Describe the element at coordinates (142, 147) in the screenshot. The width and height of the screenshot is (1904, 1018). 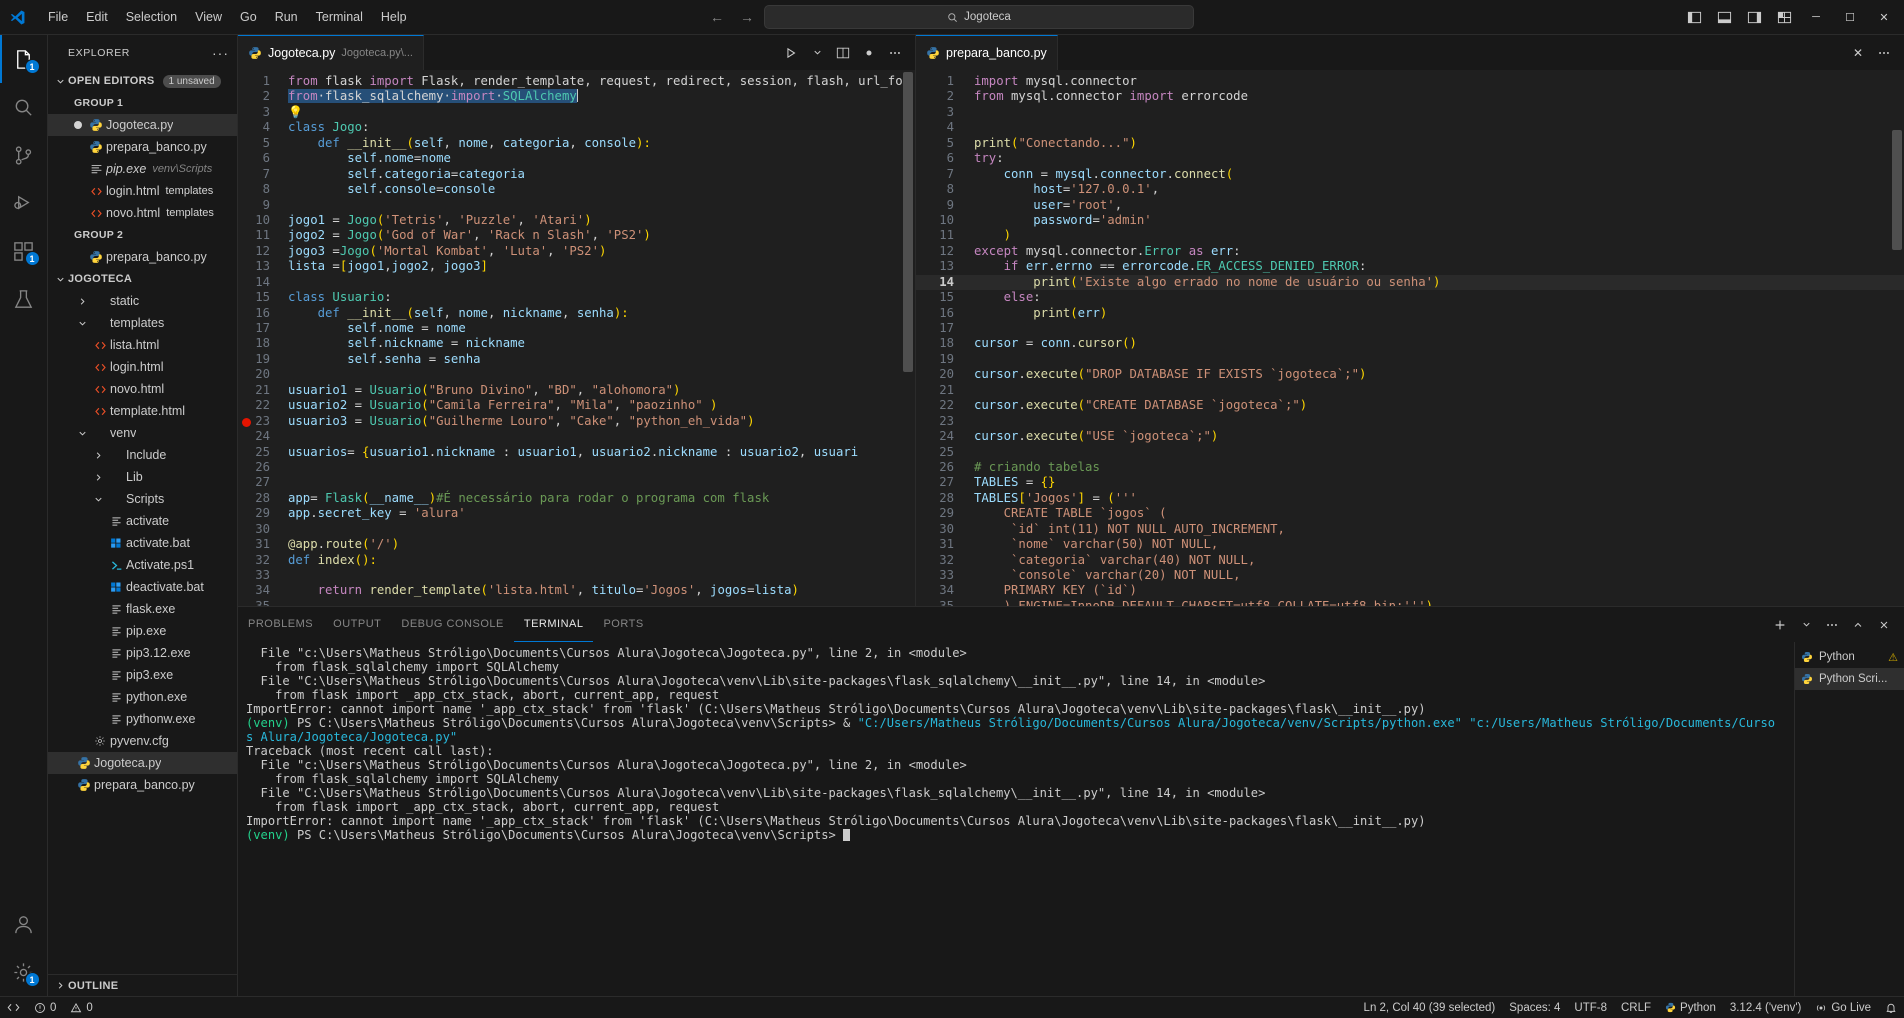
I see `open-editor-prepara-banco-py: prepara_banco.py` at that location.